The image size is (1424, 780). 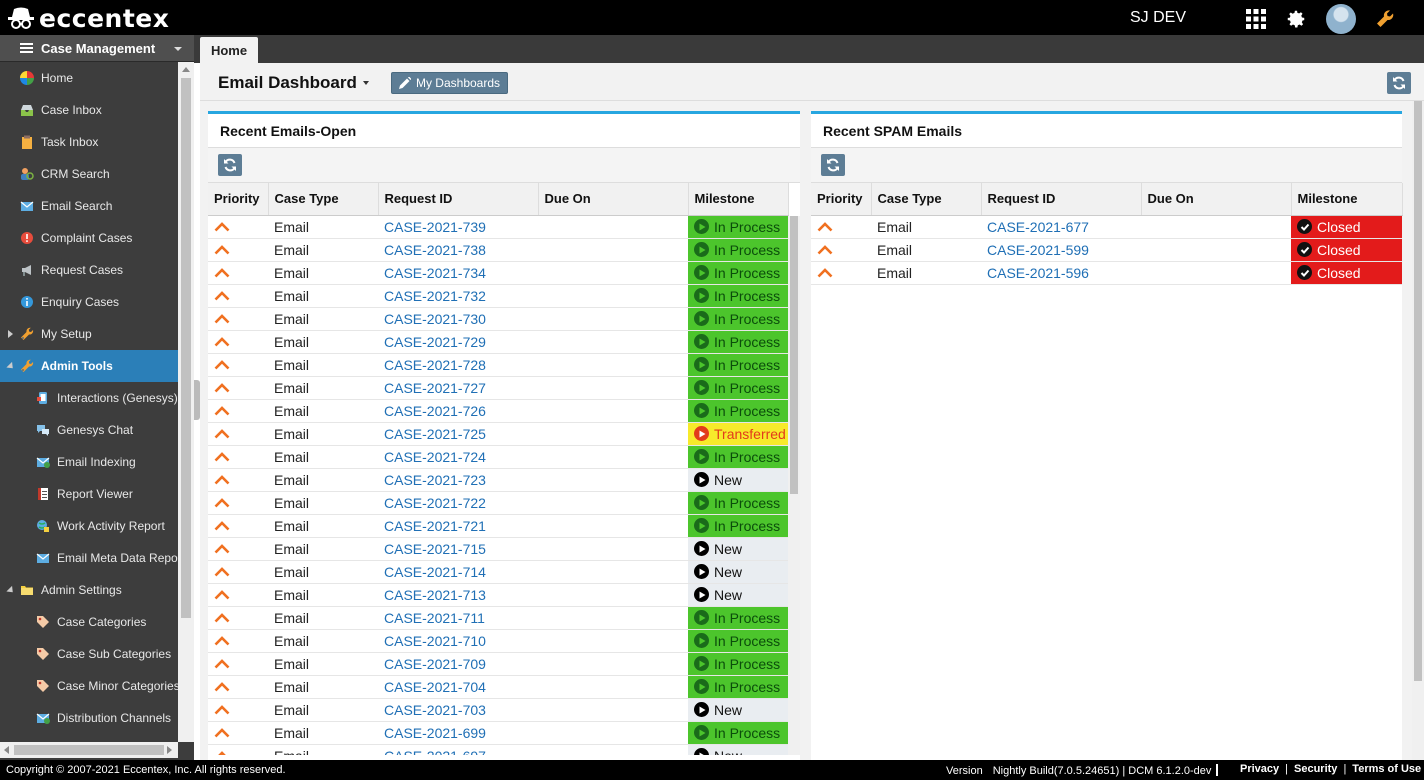 I want to click on brand-logo: eccentex, so click(x=88, y=18).